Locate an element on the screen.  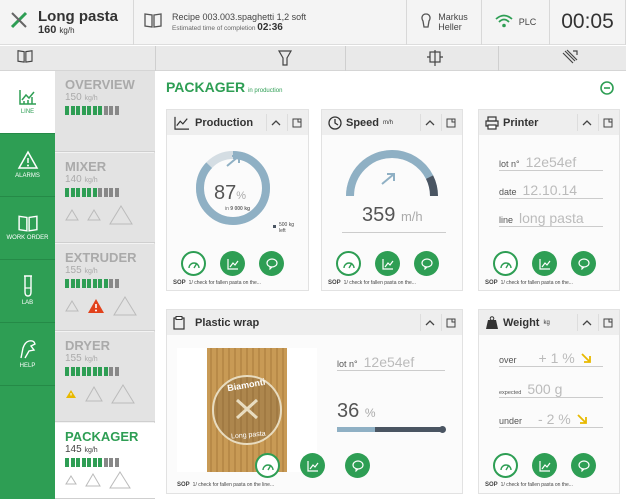
funnel-tab-icon is located at coordinates (285, 58).